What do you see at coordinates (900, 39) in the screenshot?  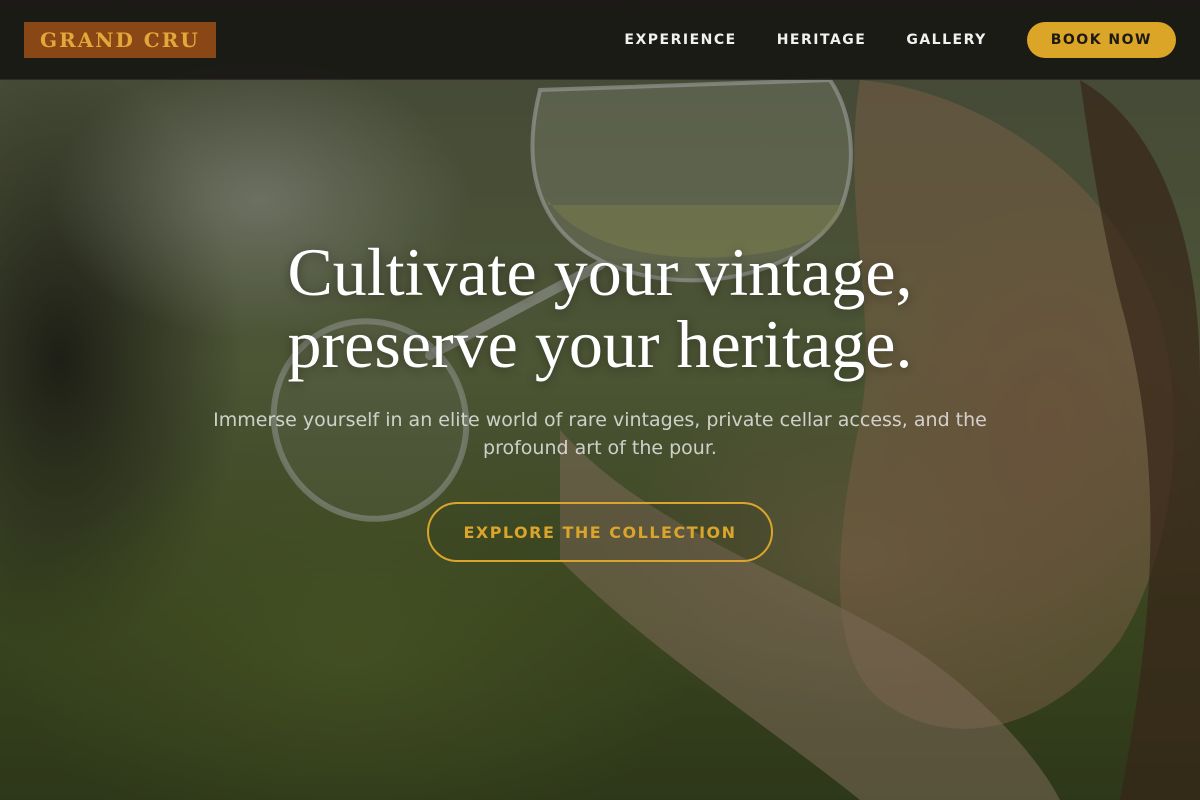 I see `nav-menu: EXPERIENCE HERITAGE GALLERY BOOK NOW` at bounding box center [900, 39].